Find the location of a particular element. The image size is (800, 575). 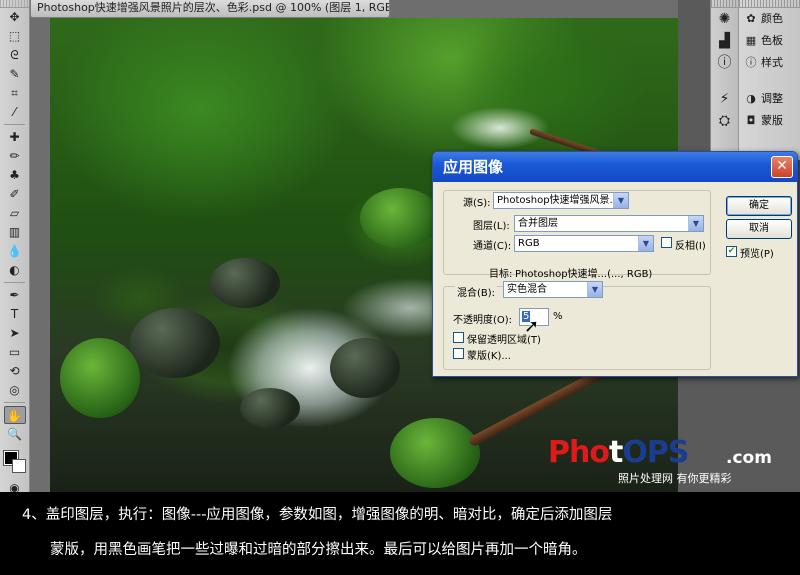

adjustments-panel-icon: ◑ is located at coordinates (751, 98).